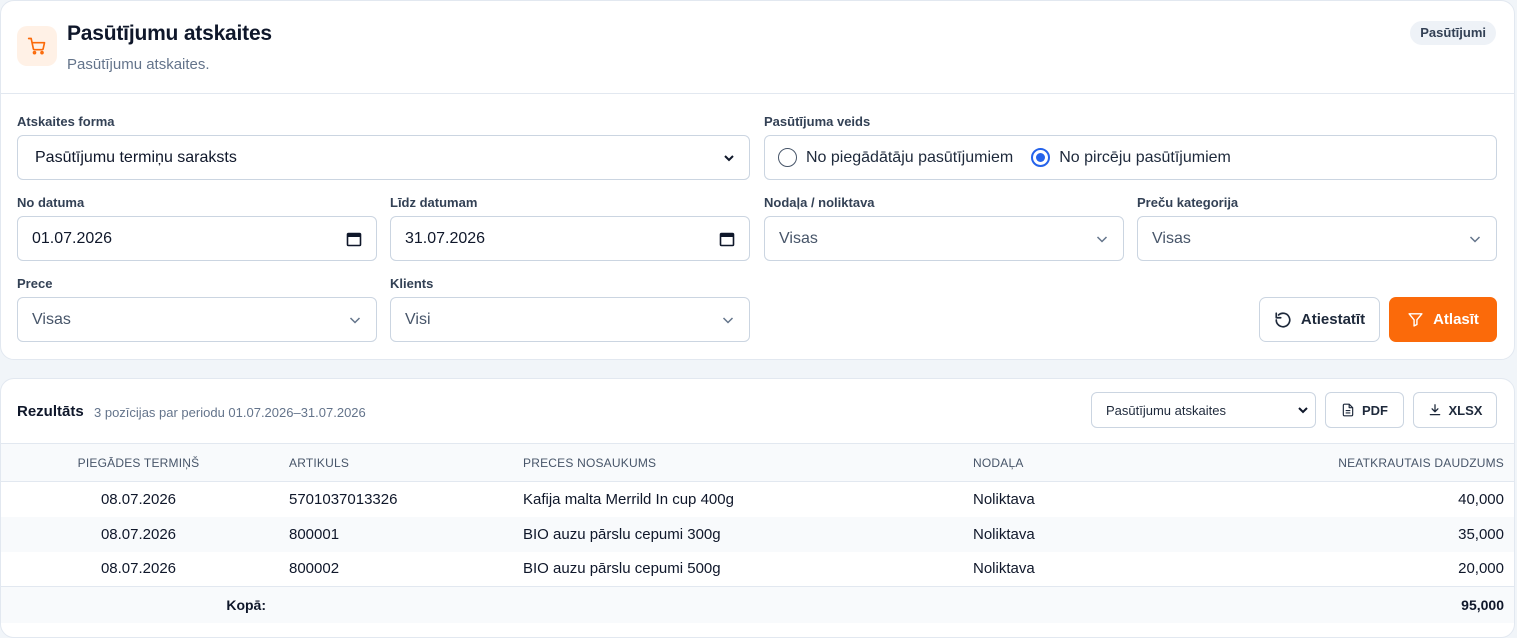 The width and height of the screenshot is (1517, 638). I want to click on column-header: PIEGĀDES TERMIŅŠ, so click(138, 462).